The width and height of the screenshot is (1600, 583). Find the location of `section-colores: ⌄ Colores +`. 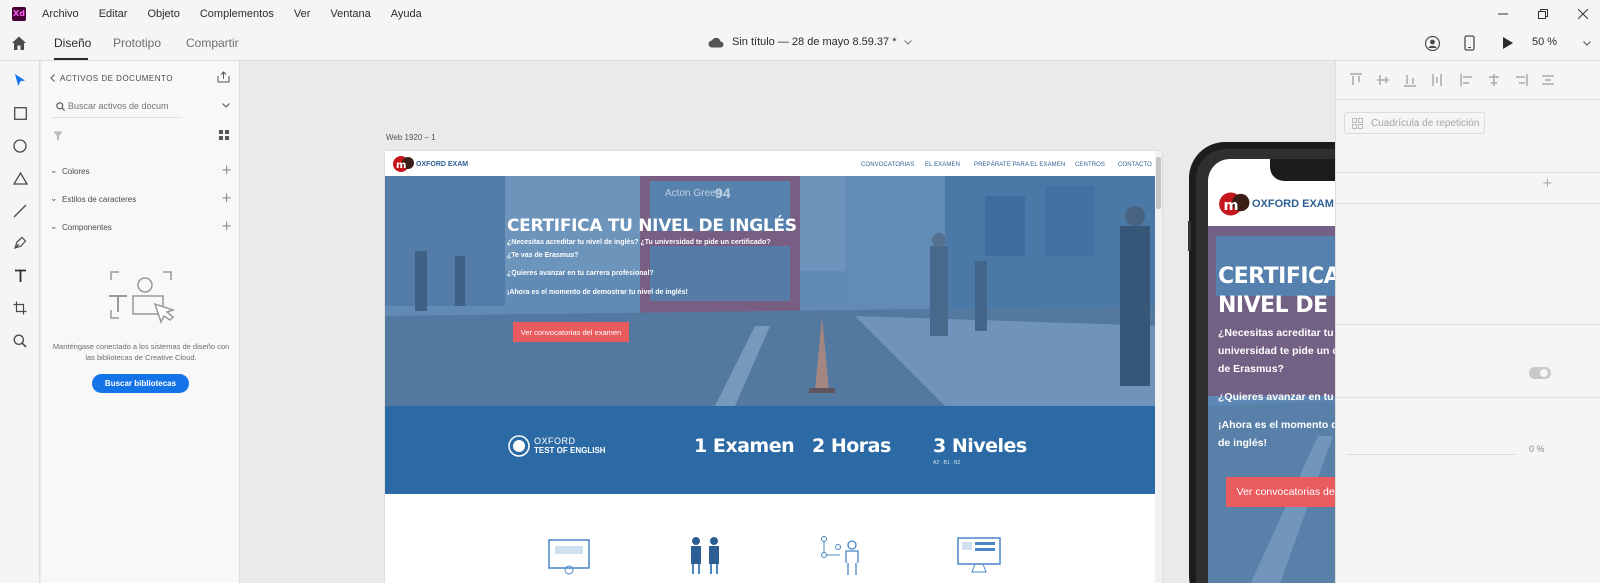

section-colores: ⌄ Colores + is located at coordinates (141, 171).